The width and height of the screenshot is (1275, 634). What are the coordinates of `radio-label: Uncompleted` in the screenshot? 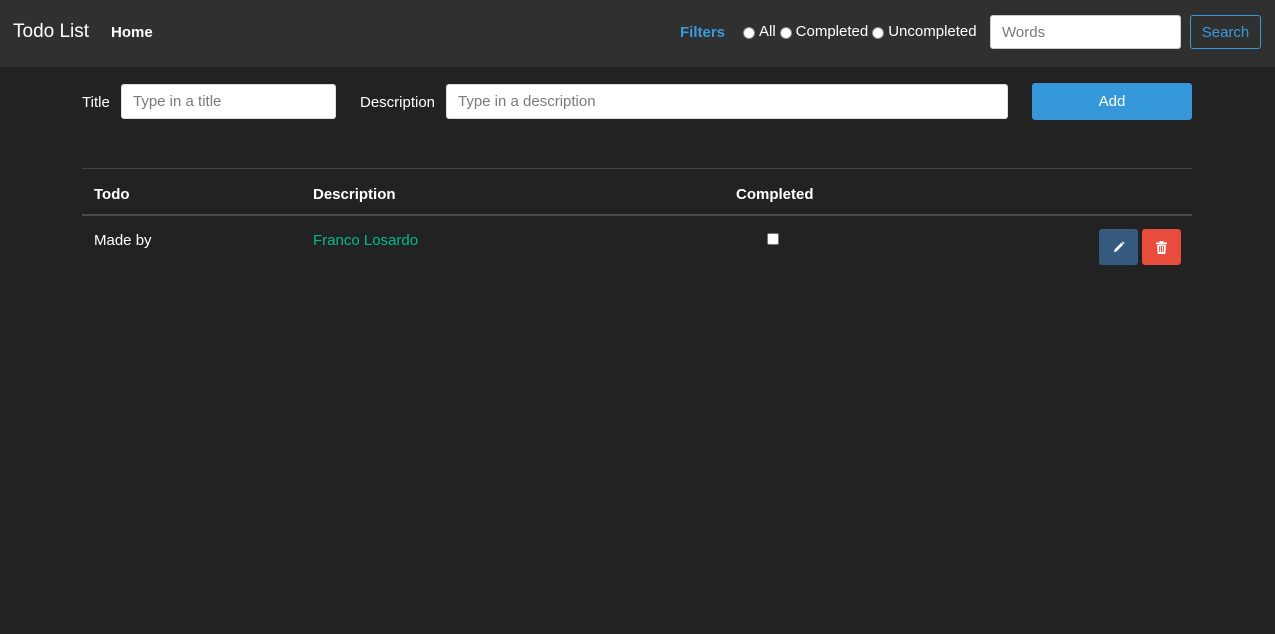 It's located at (932, 31).